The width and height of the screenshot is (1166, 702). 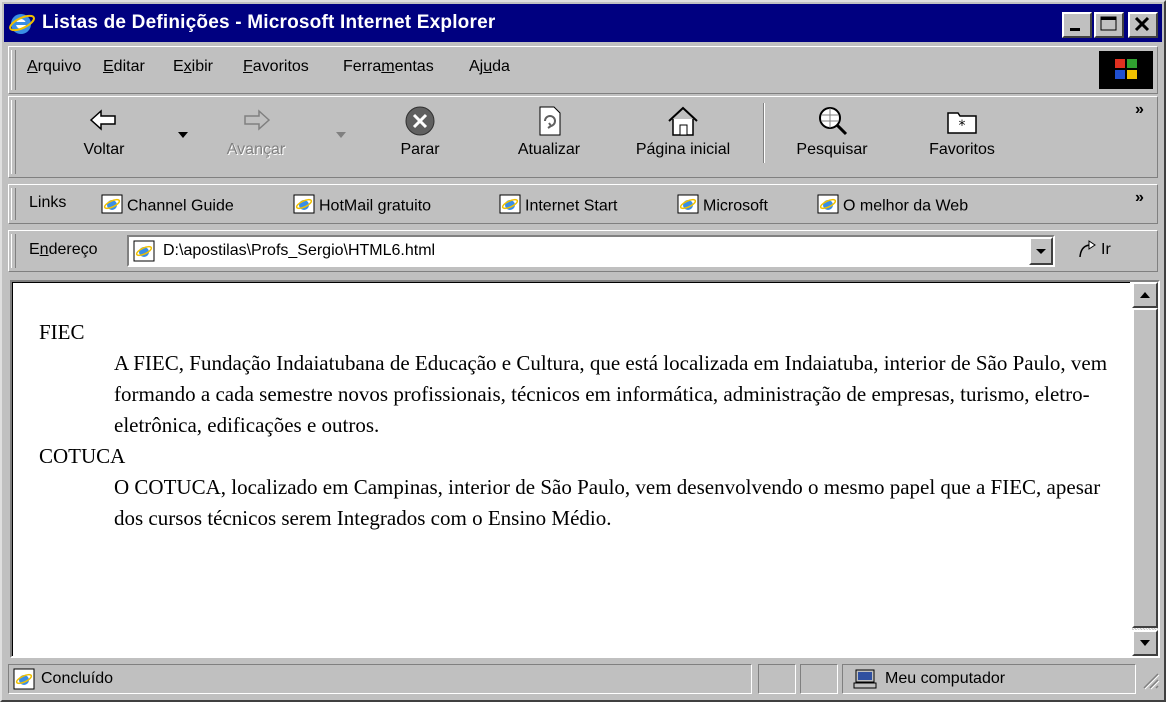 I want to click on link-o-melhor-da-web: O melhor da Web, so click(x=892, y=206).